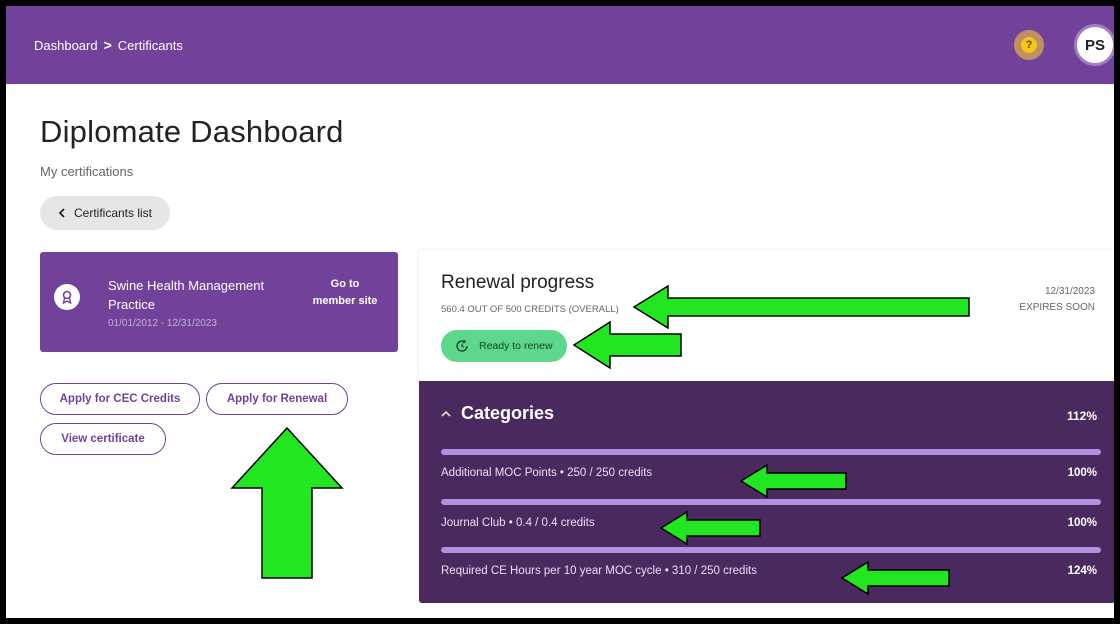 This screenshot has width=1120, height=624. I want to click on breadcrumb-certificants: Certificants, so click(150, 45).